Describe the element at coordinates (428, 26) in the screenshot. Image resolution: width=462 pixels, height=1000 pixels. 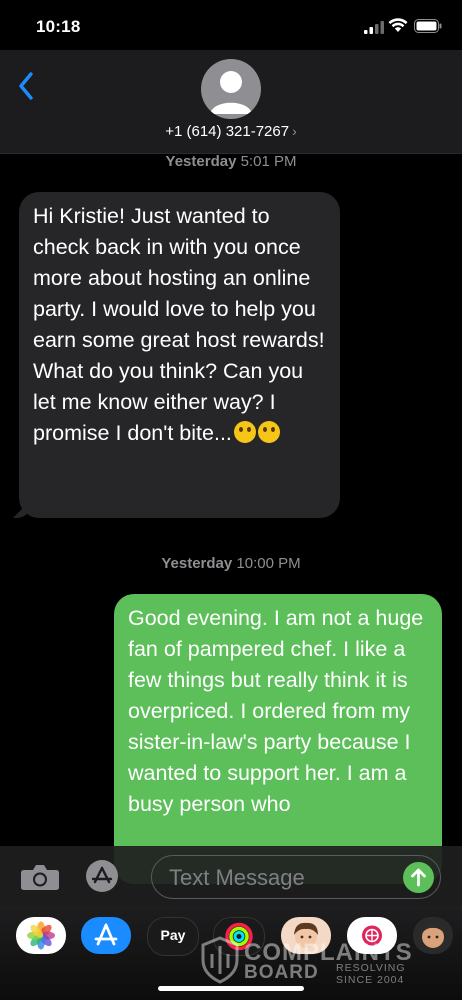
I see `battery-icon` at that location.